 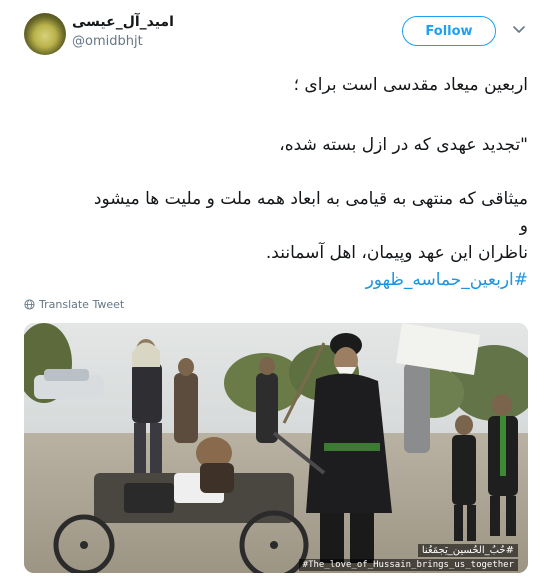 What do you see at coordinates (403, 145) in the screenshot?
I see `tweet-line-2: "تجدید عهدی که در ازل بسته شده،` at bounding box center [403, 145].